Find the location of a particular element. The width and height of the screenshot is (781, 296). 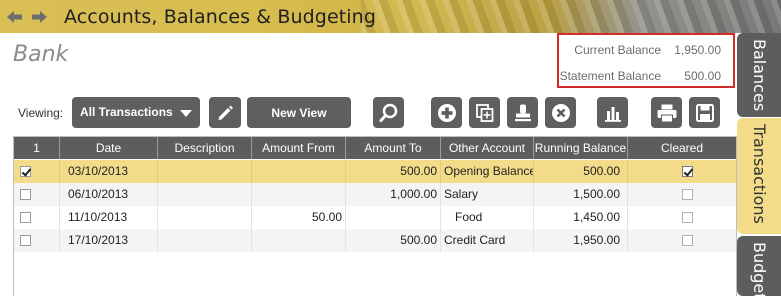

tab-balances-label: Balances is located at coordinates (759, 75).